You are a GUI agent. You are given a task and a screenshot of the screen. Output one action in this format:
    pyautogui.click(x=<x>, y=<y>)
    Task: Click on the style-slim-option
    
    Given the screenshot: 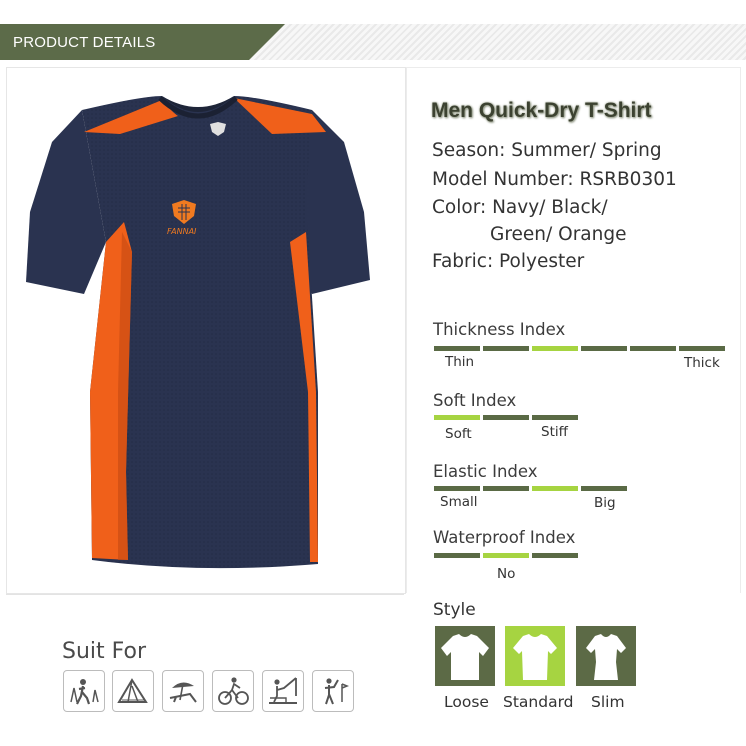 What is the action you would take?
    pyautogui.click(x=606, y=656)
    